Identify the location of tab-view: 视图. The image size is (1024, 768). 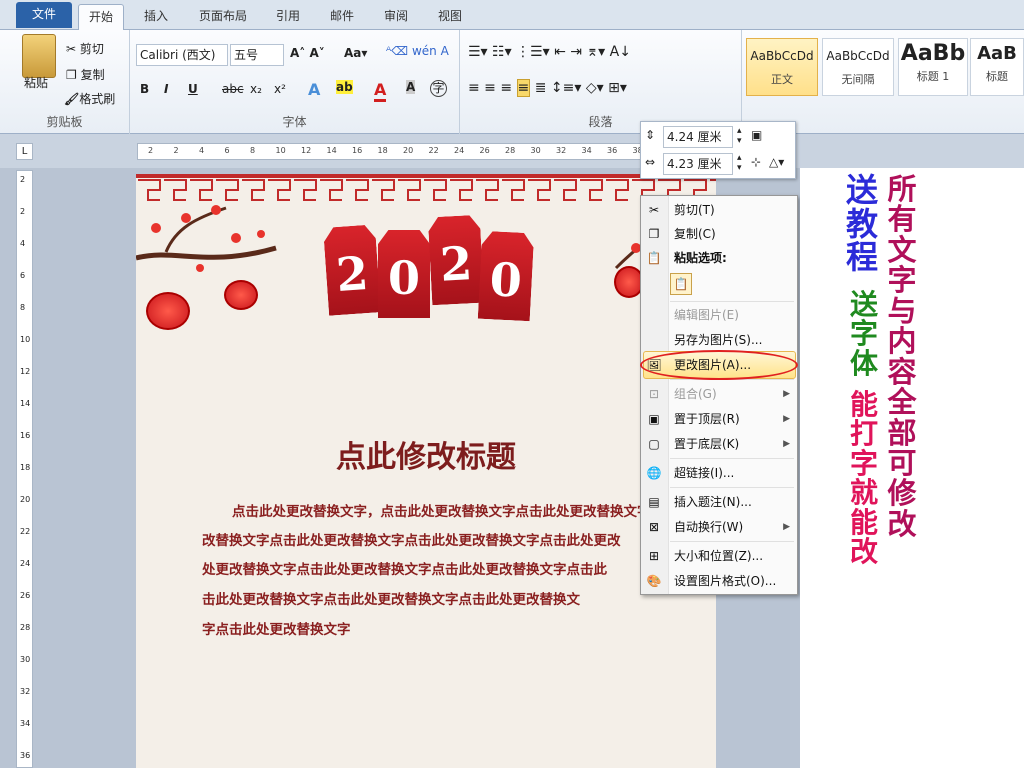
(450, 17).